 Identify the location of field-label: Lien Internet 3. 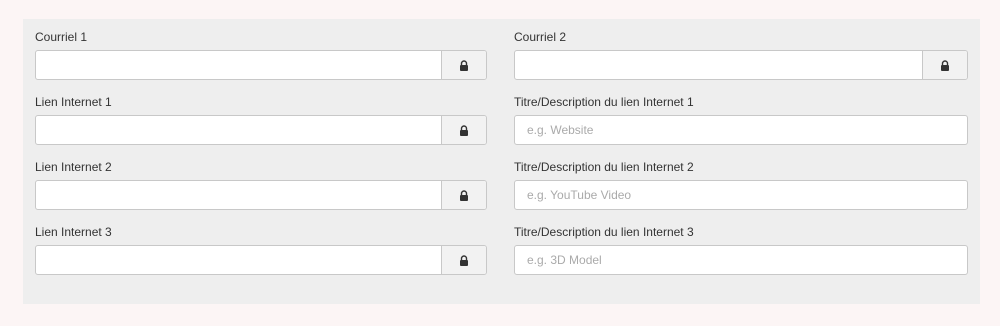
(73, 232).